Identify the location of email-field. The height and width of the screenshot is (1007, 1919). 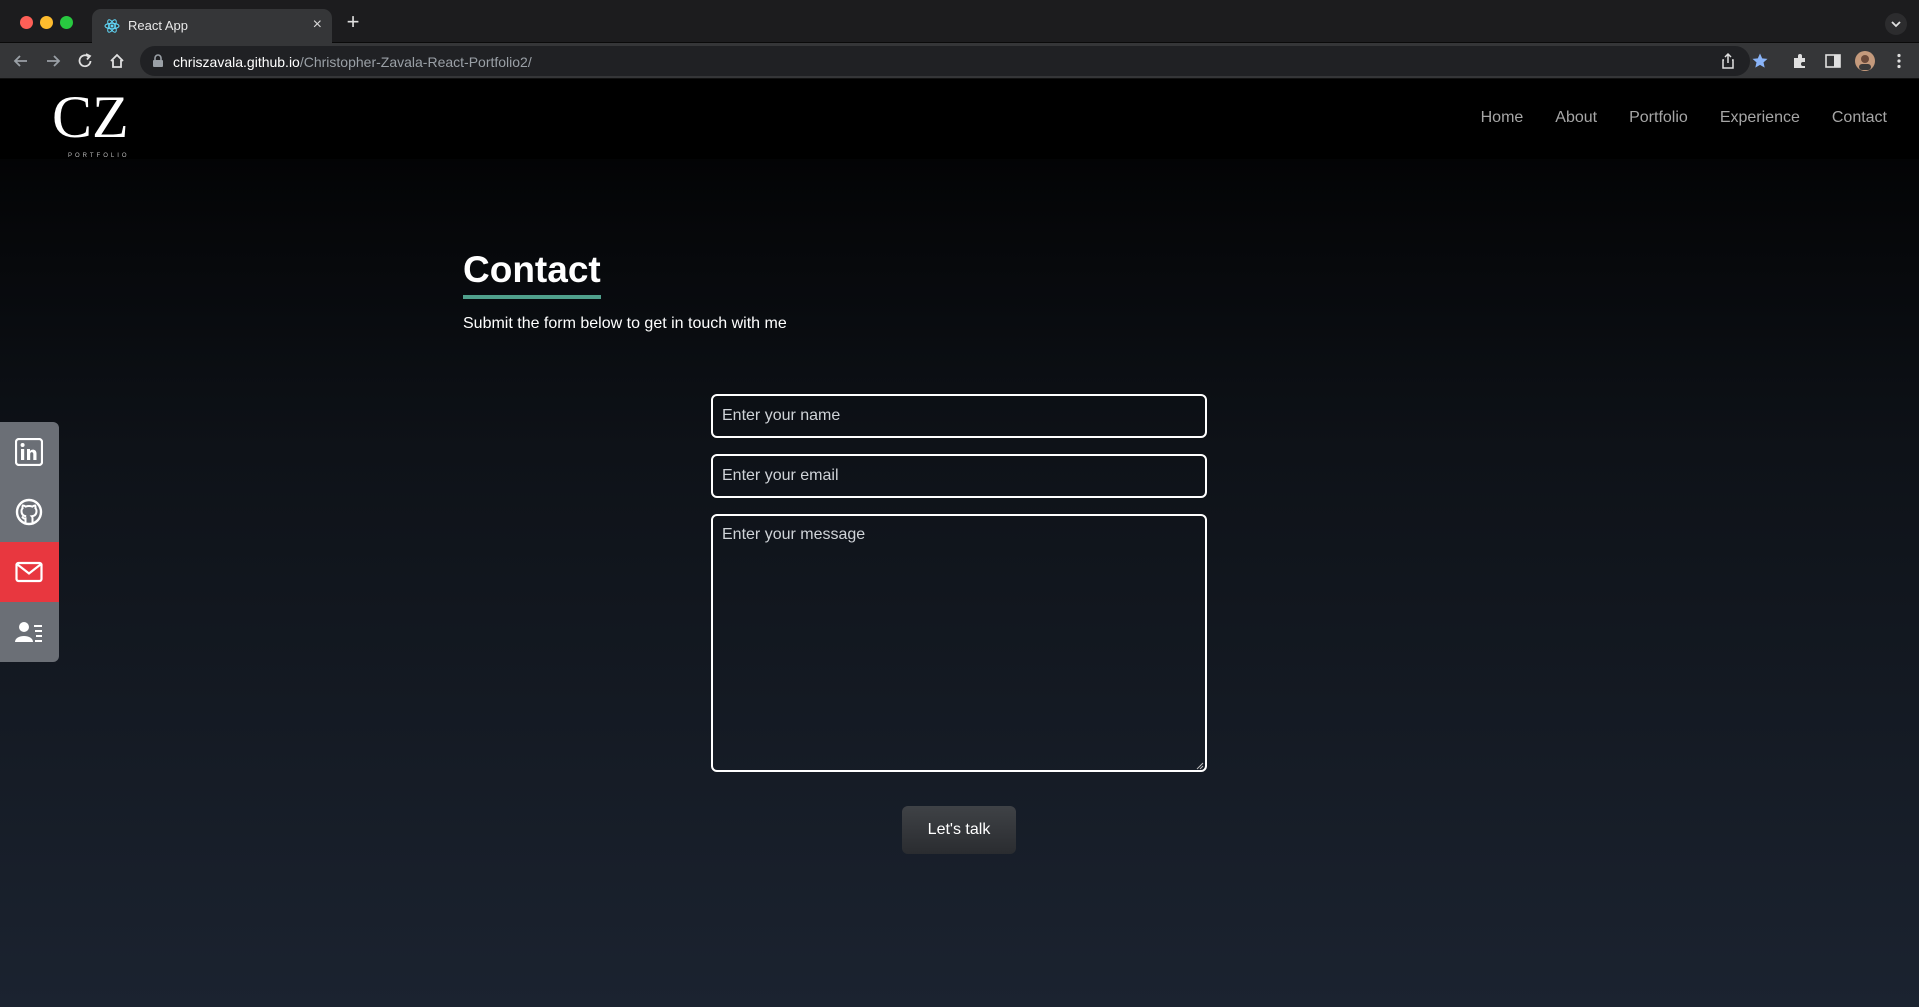
(959, 476).